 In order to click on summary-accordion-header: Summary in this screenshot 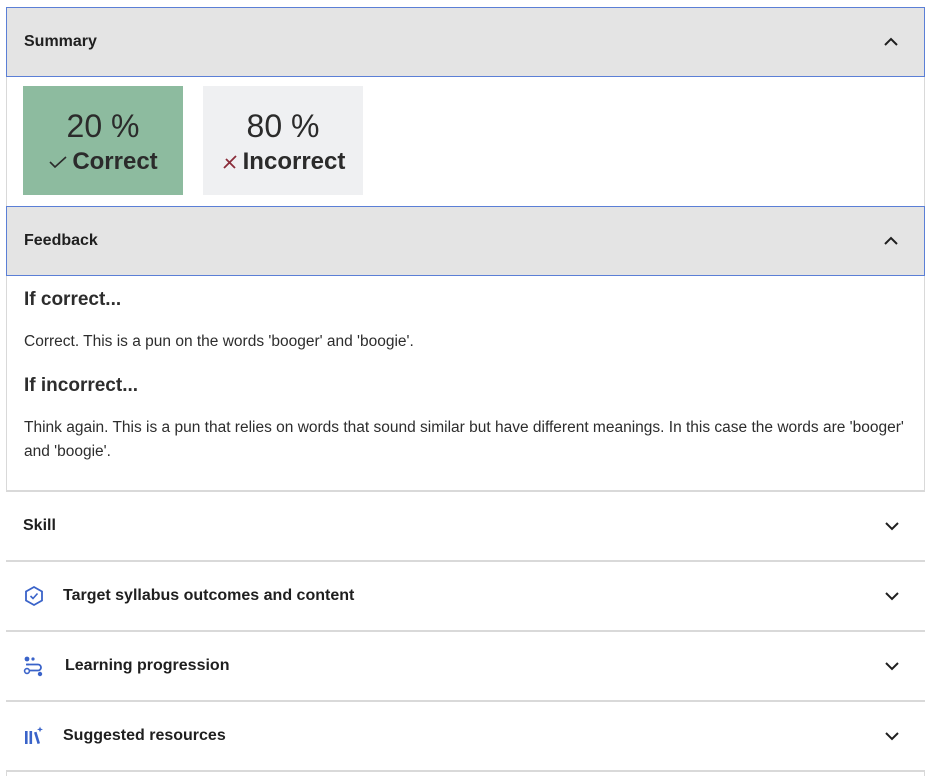, I will do `click(465, 42)`.